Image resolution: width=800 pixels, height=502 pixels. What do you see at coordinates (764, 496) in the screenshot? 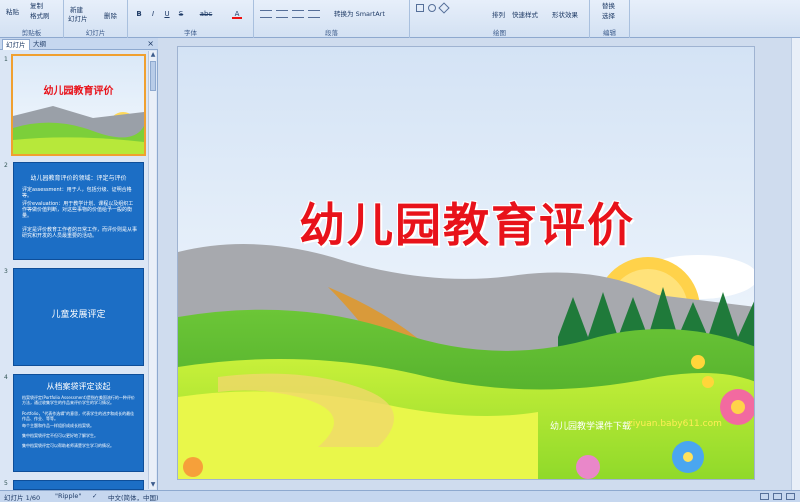
I see `normal-view-icon` at bounding box center [764, 496].